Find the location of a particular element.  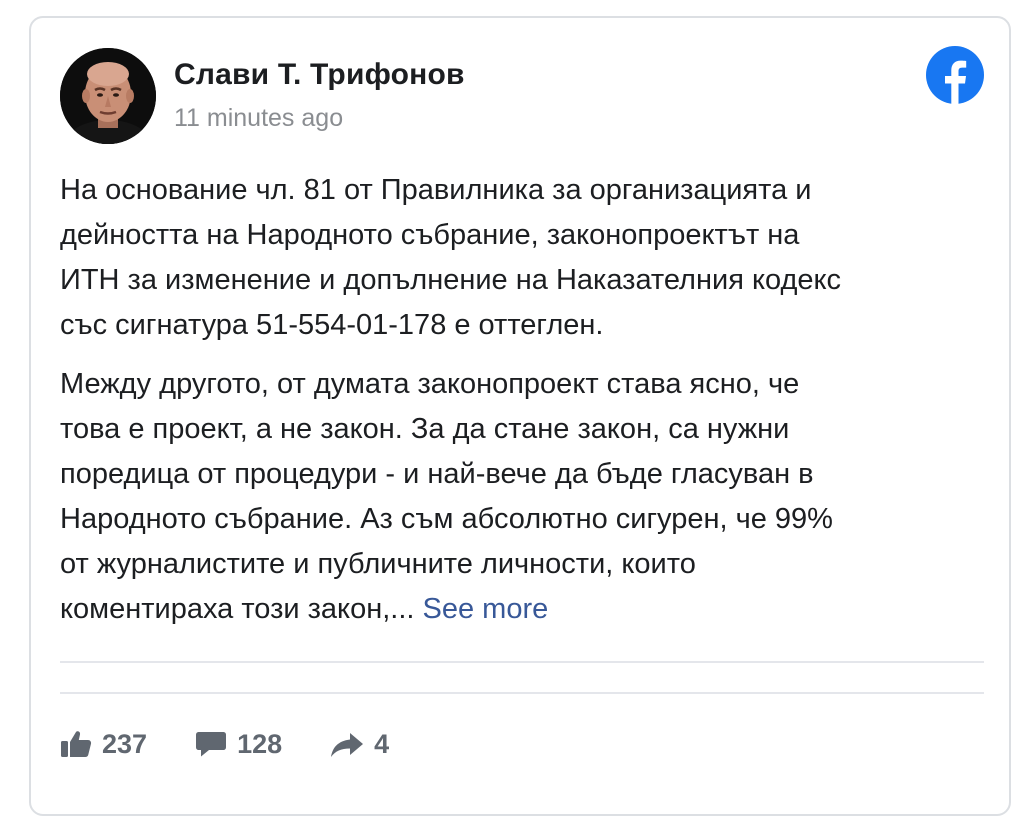

facebook-logo-icon is located at coordinates (955, 75).